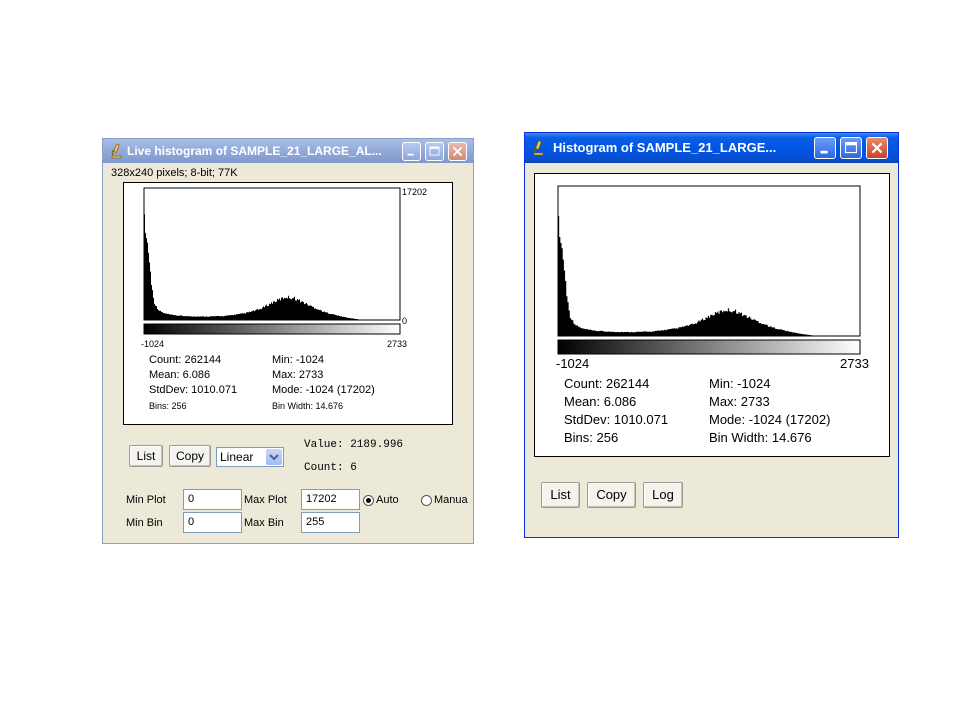  What do you see at coordinates (354, 445) in the screenshot?
I see `cursor-value: Value: 2189.996` at bounding box center [354, 445].